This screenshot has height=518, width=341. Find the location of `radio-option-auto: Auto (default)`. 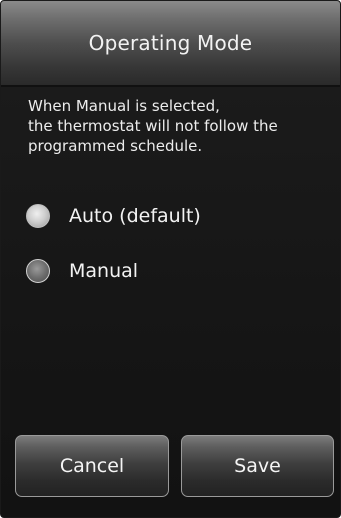

radio-option-auto: Auto (default) is located at coordinates (113, 216).